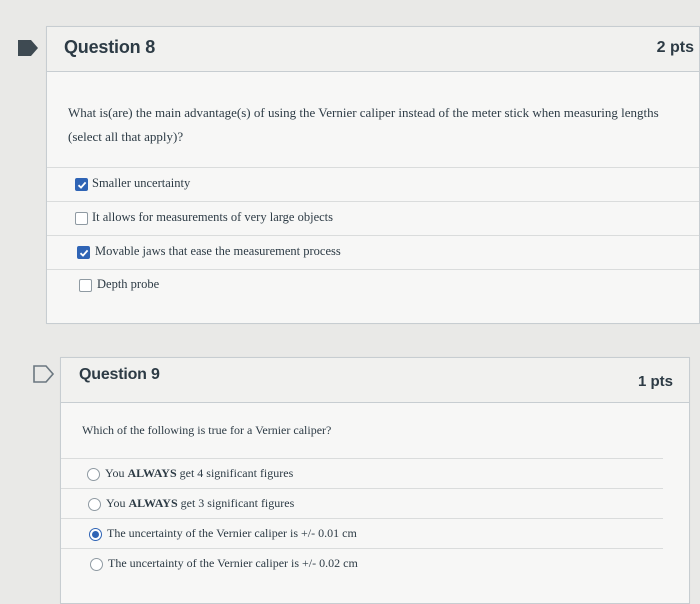  What do you see at coordinates (655, 381) in the screenshot?
I see `question-9-points: 1 pts` at bounding box center [655, 381].